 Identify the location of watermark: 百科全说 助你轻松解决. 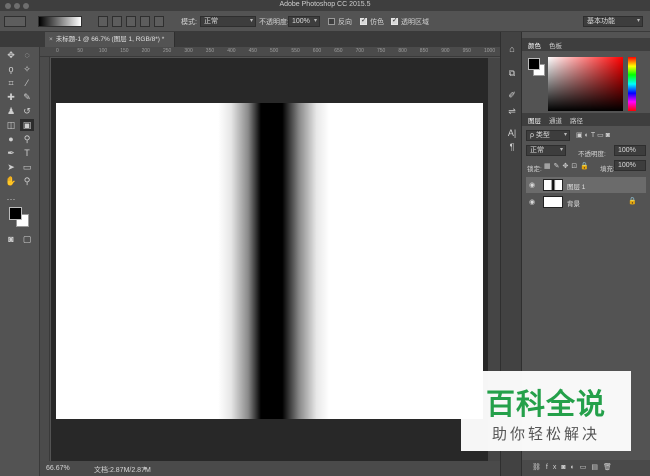
(546, 411).